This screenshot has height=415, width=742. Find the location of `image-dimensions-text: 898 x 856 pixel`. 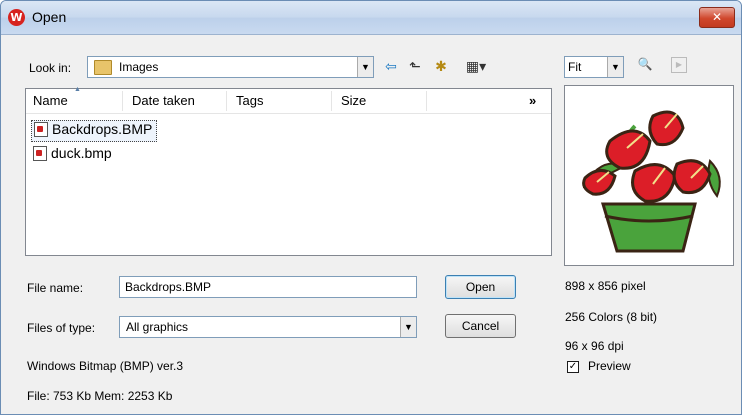

image-dimensions-text: 898 x 856 pixel is located at coordinates (605, 286).